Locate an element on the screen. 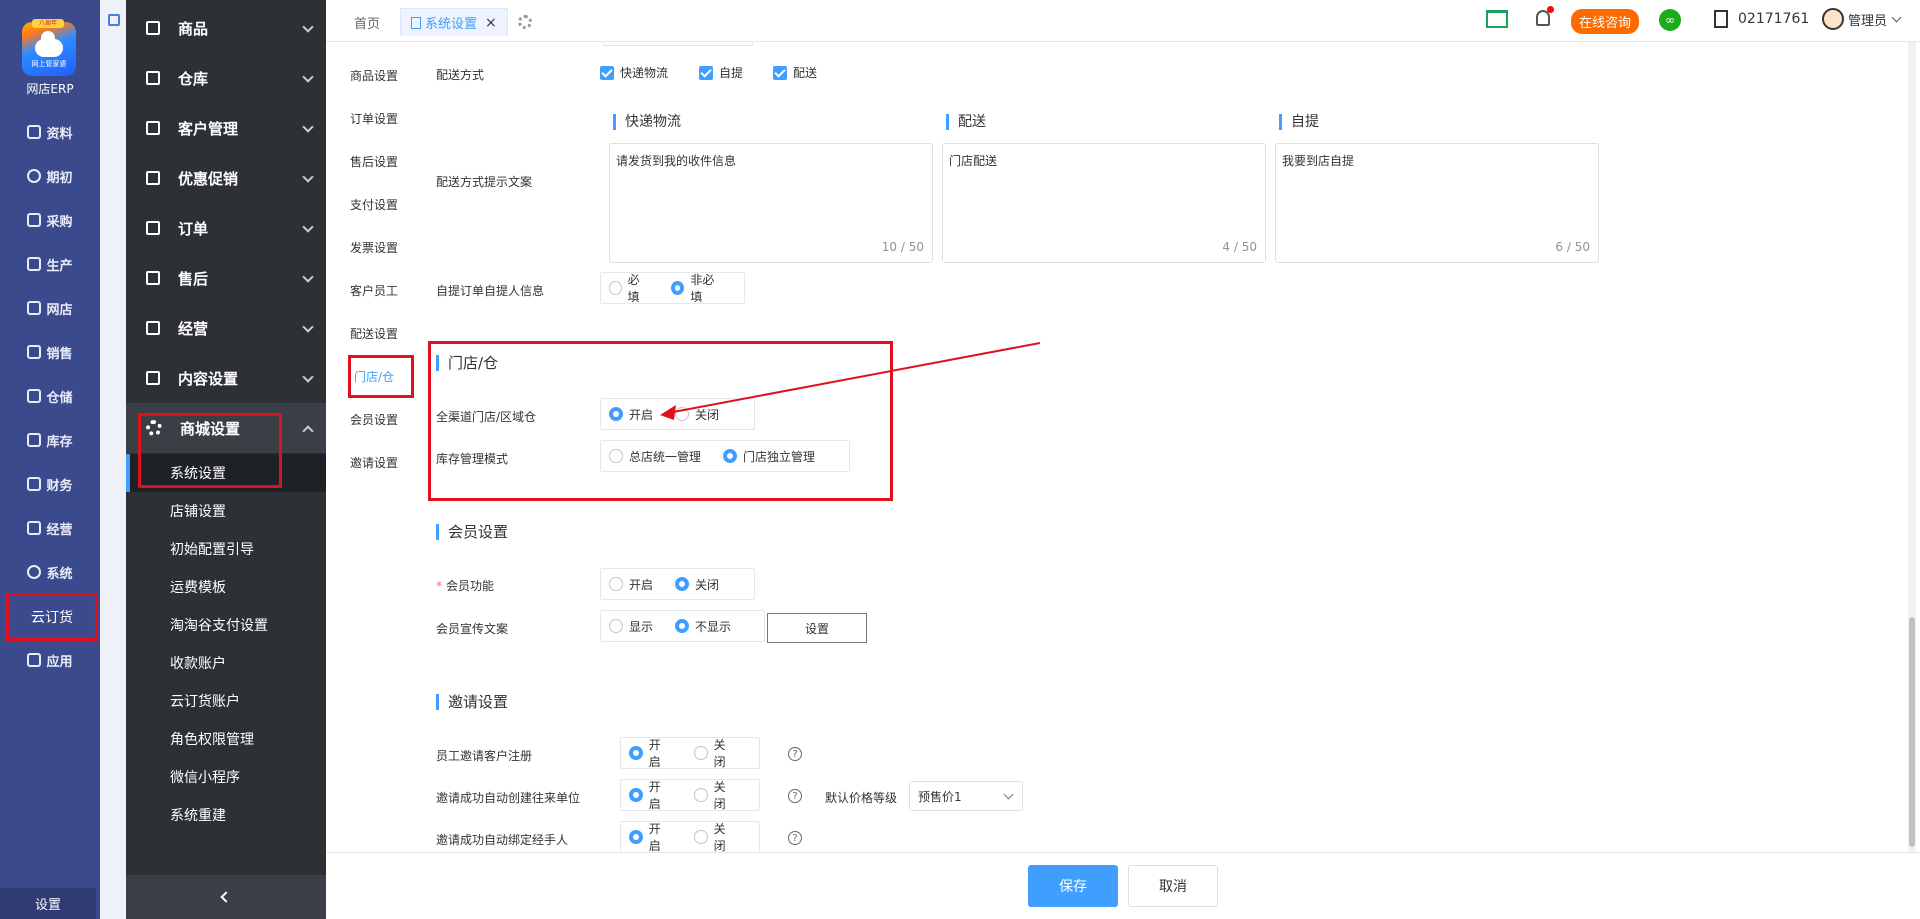 The height and width of the screenshot is (919, 1920). radio-required: 必填 is located at coordinates (629, 288).